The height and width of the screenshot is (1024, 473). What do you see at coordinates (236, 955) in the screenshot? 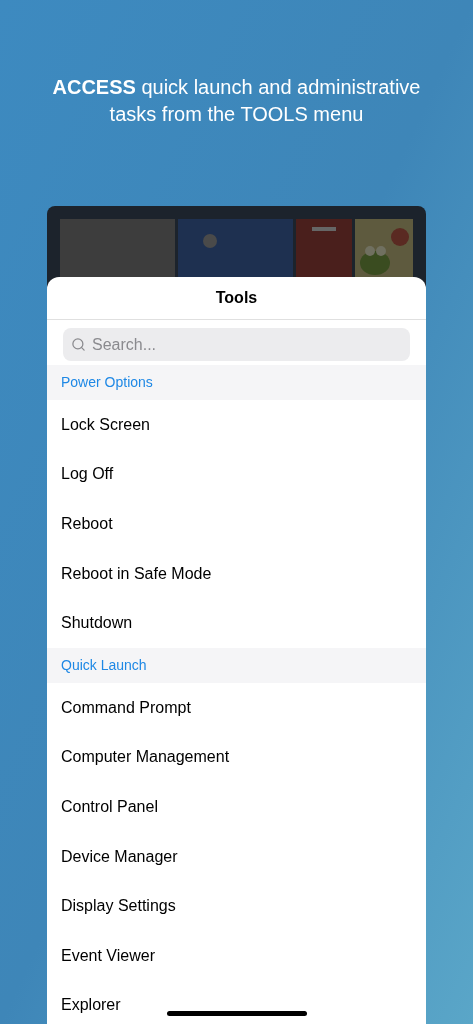
I see `menu-item: Event Viewer` at bounding box center [236, 955].